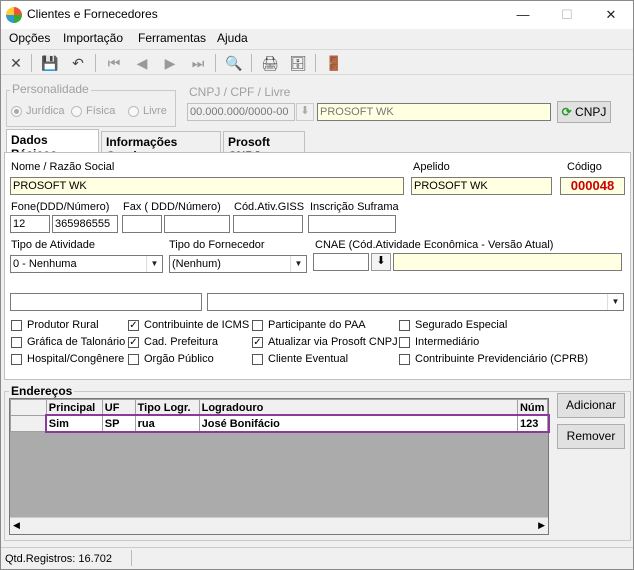  Describe the element at coordinates (207, 186) in the screenshot. I see `nome-input: PROSOFT WK` at that location.